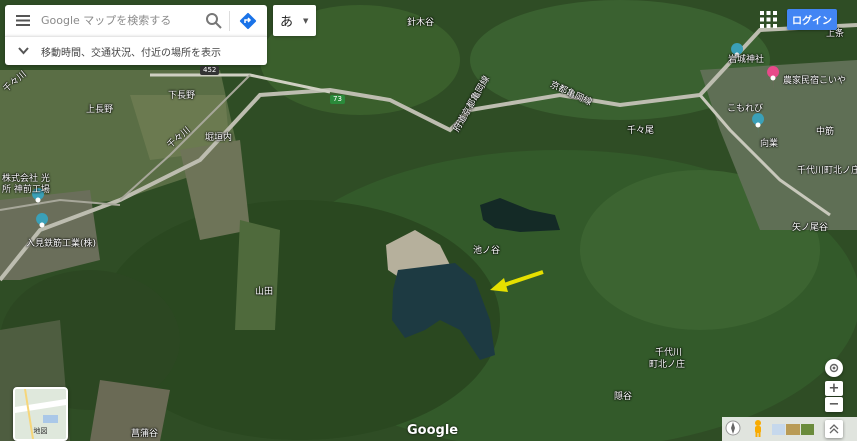  I want to click on route-shield: 73, so click(337, 99).